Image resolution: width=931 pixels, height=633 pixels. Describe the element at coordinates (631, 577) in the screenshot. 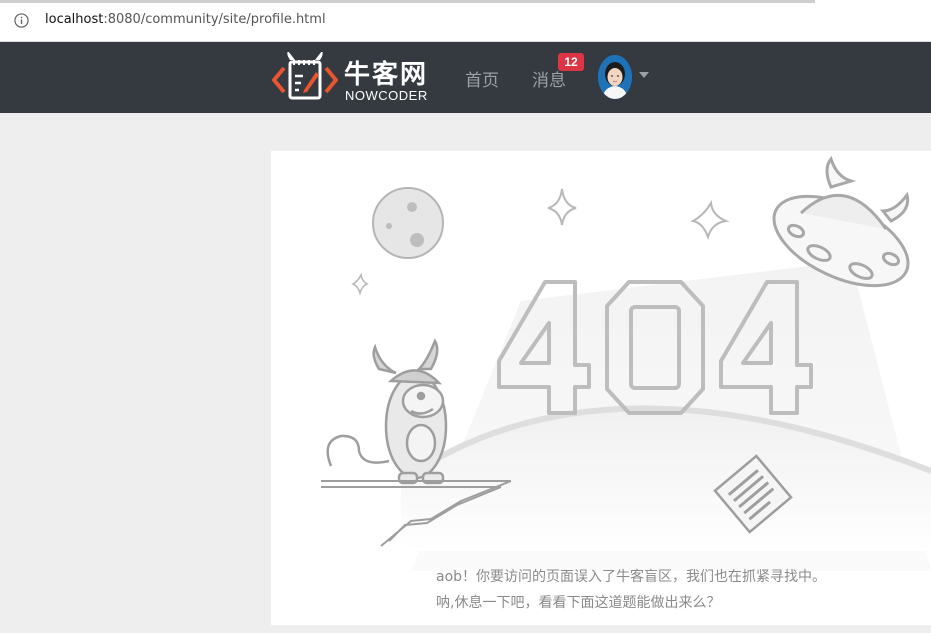

I see `error-message-line1: aob！你要访问的页面误入了牛客盲区，我们也在抓紧寻找中。` at that location.